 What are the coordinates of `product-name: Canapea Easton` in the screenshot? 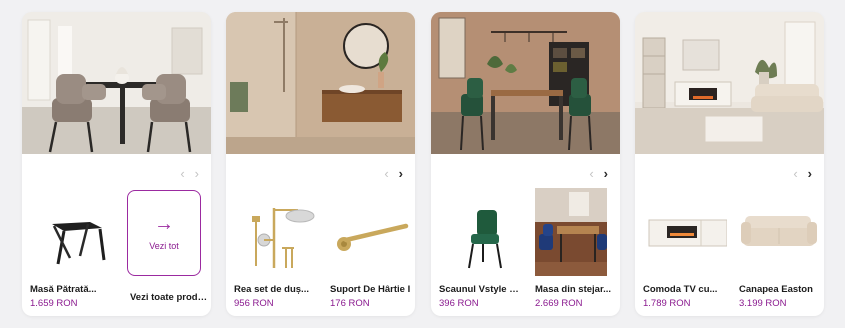 It's located at (781, 289).